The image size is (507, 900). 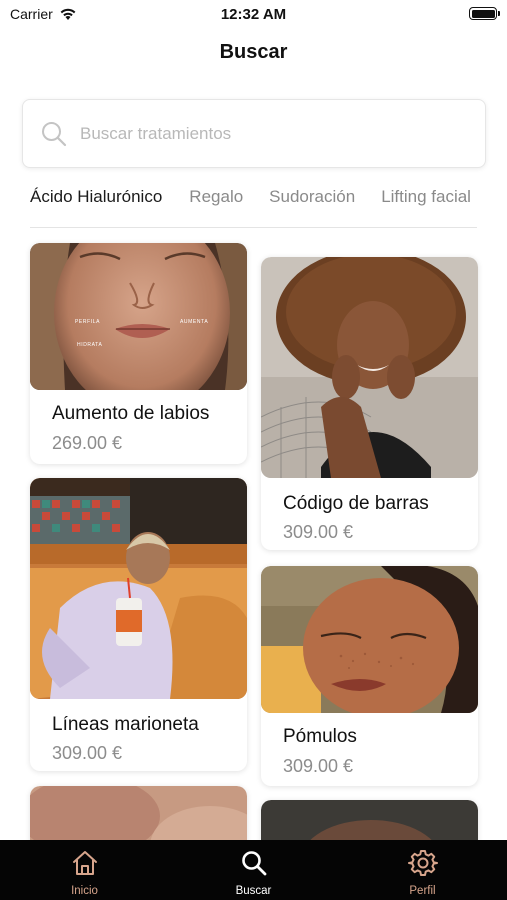 I want to click on status-bar: Carrier 12:32 AM, so click(x=253, y=14).